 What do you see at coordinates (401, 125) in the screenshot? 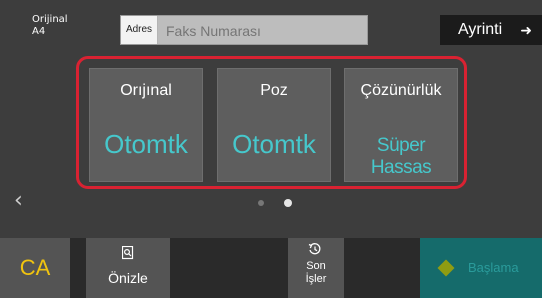
I see `resolution-setting-tile: Çözünürlük Süper Hassas` at bounding box center [401, 125].